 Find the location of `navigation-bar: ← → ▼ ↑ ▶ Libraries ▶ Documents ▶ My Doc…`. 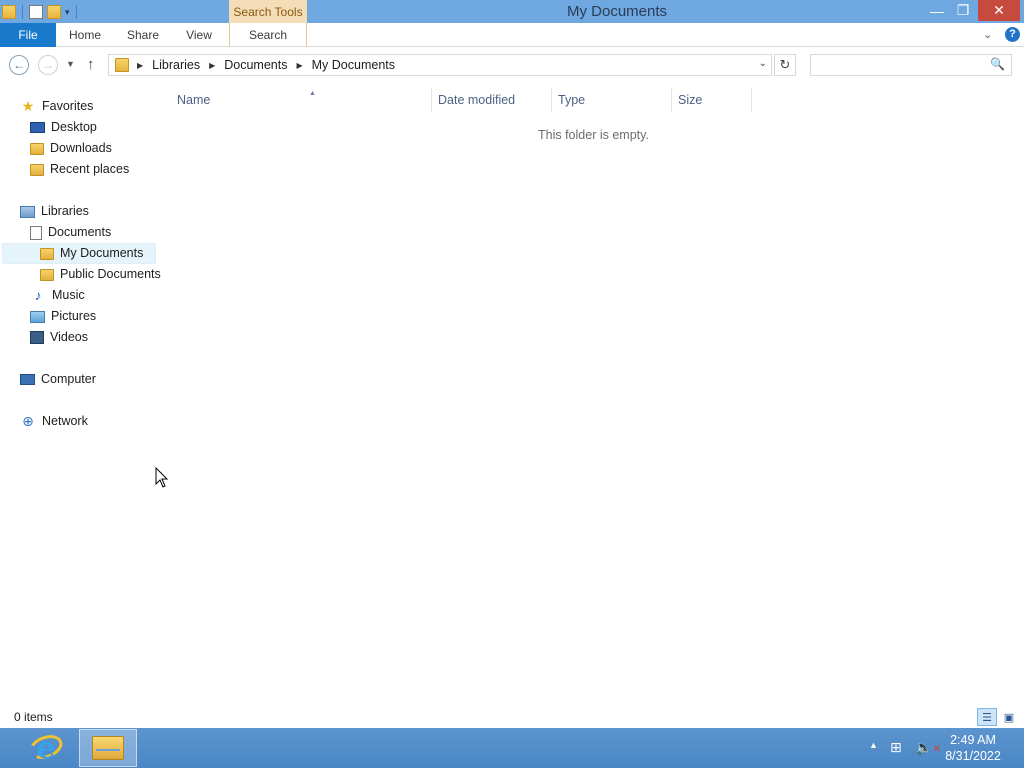

navigation-bar: ← → ▼ ↑ ▶ Libraries ▶ Documents ▶ My Doc… is located at coordinates (512, 66).